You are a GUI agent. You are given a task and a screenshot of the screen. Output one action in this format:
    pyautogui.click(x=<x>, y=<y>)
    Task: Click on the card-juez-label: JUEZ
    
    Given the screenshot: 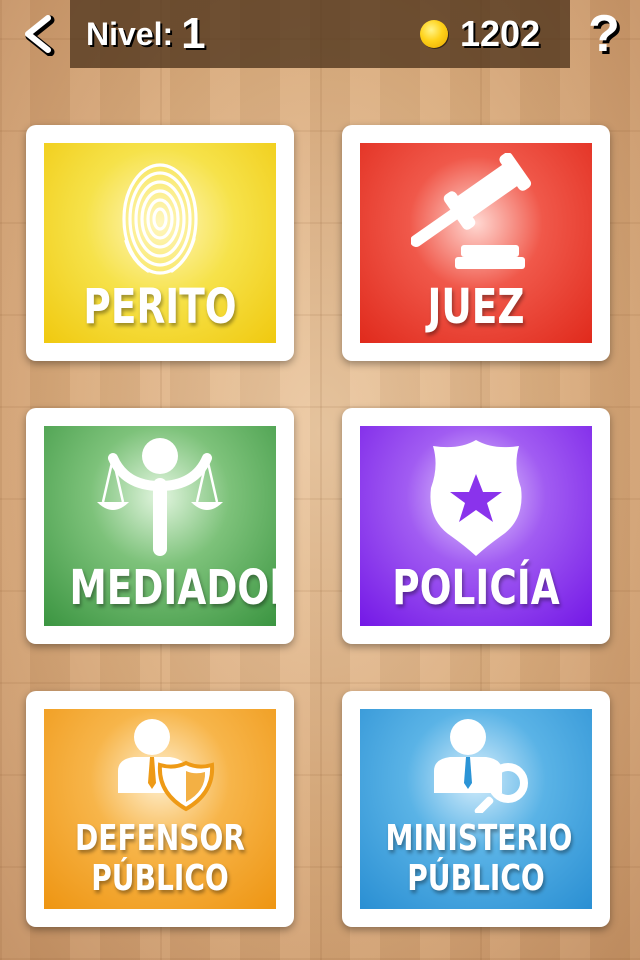 What is the action you would take?
    pyautogui.click(x=476, y=307)
    